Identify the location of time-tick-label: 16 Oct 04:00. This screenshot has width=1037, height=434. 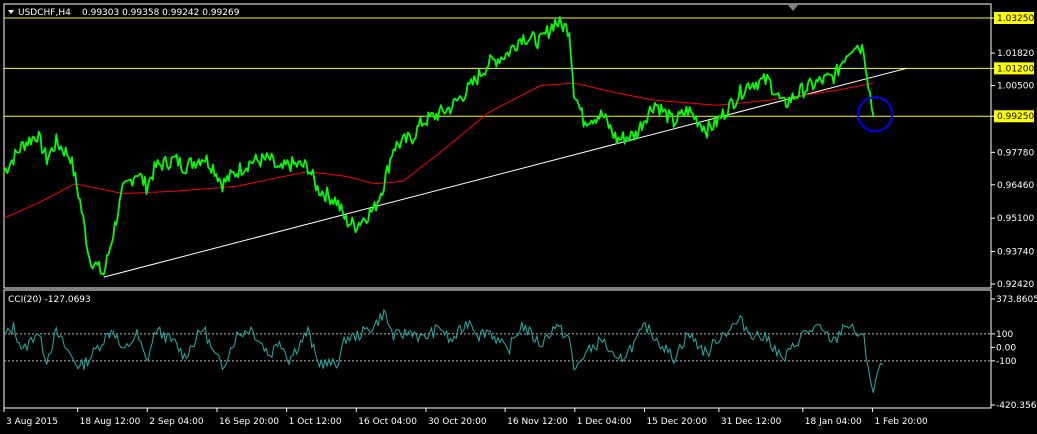
(387, 422).